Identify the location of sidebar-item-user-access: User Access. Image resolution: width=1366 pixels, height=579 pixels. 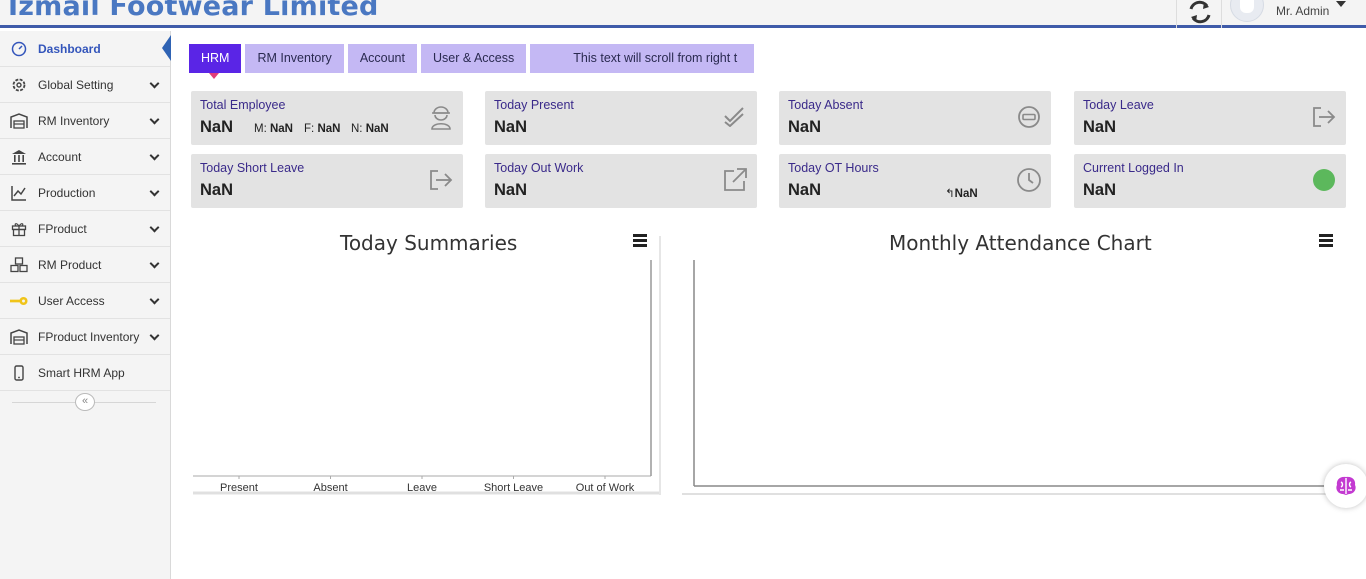
(85, 301).